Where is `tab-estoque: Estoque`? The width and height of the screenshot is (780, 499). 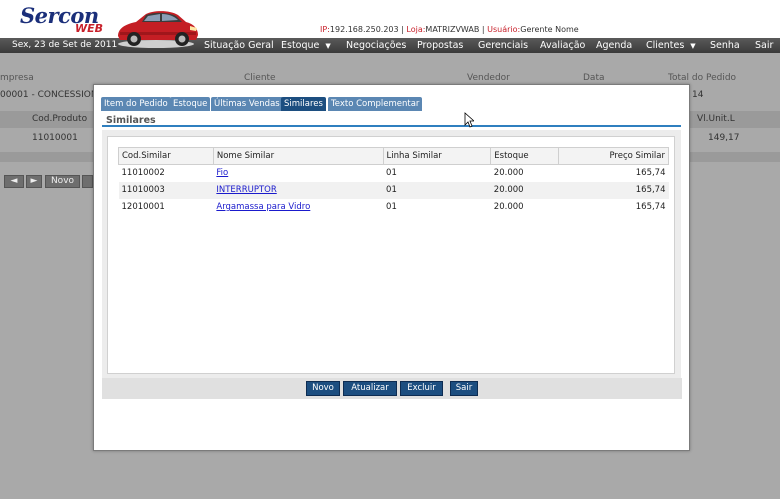
tab-estoque: Estoque is located at coordinates (190, 104).